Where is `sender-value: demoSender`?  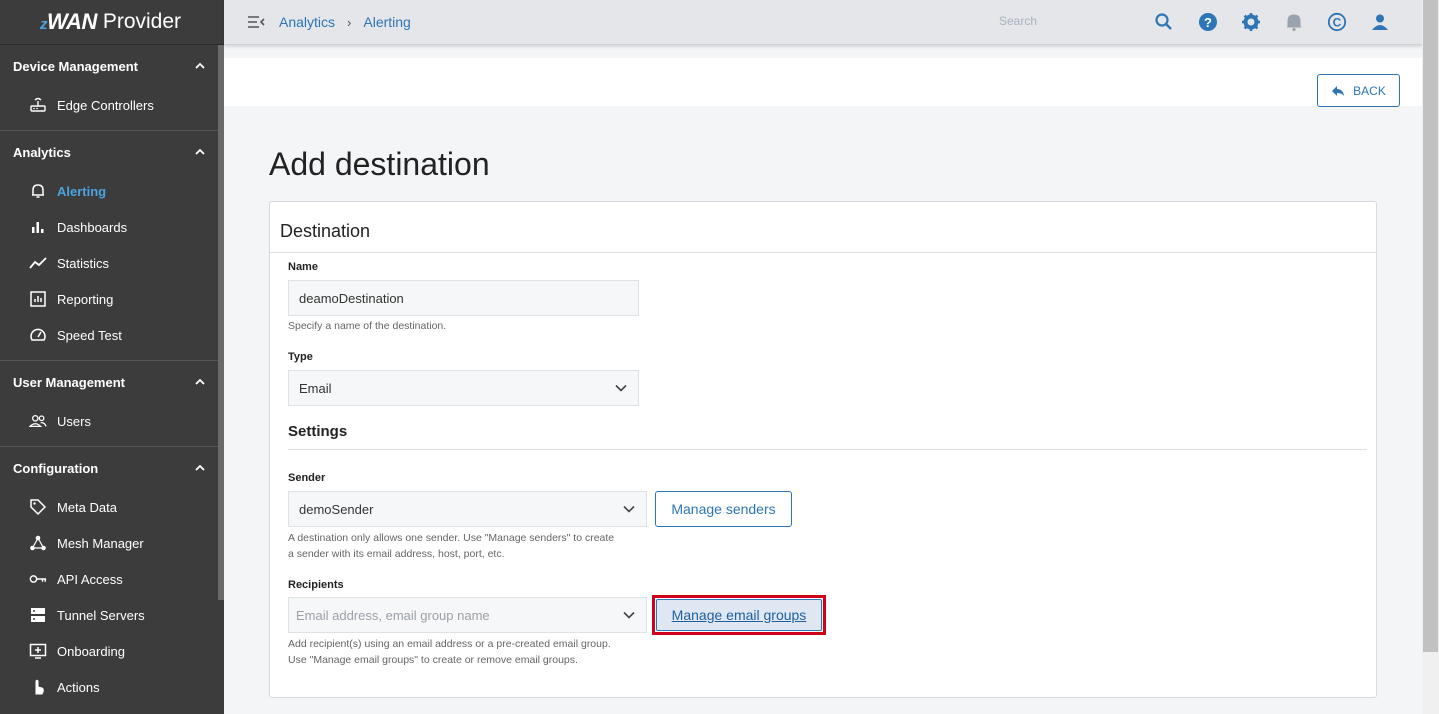
sender-value: demoSender is located at coordinates (336, 509).